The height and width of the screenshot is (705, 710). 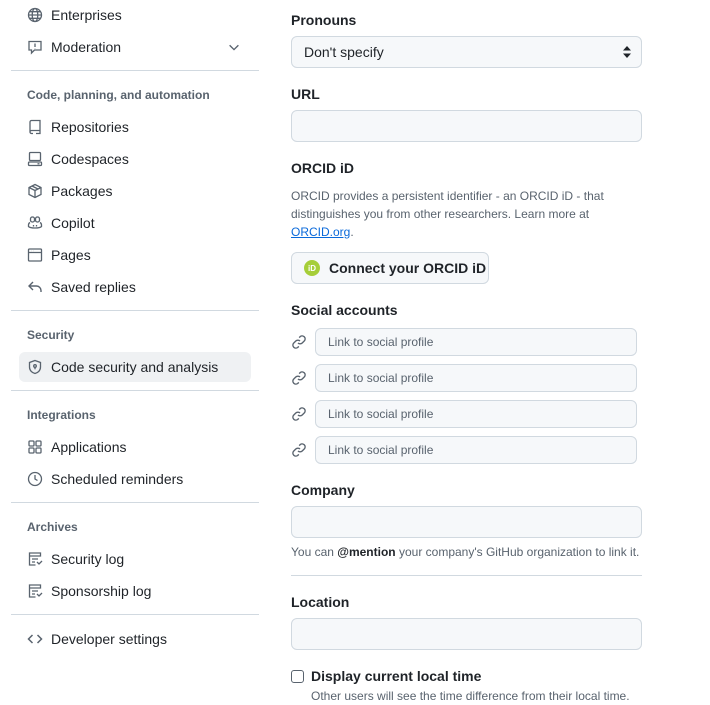 What do you see at coordinates (35, 47) in the screenshot?
I see `report-icon` at bounding box center [35, 47].